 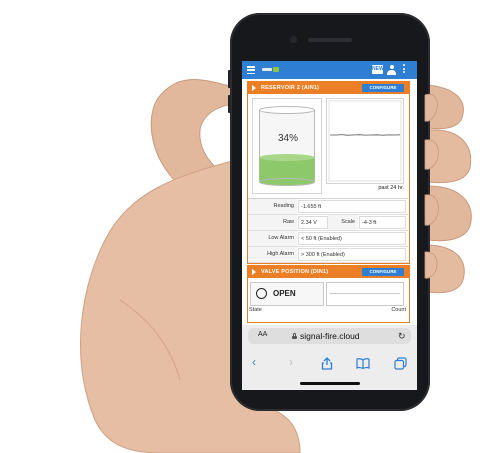 I want to click on text-size-button: AA, so click(x=262, y=334).